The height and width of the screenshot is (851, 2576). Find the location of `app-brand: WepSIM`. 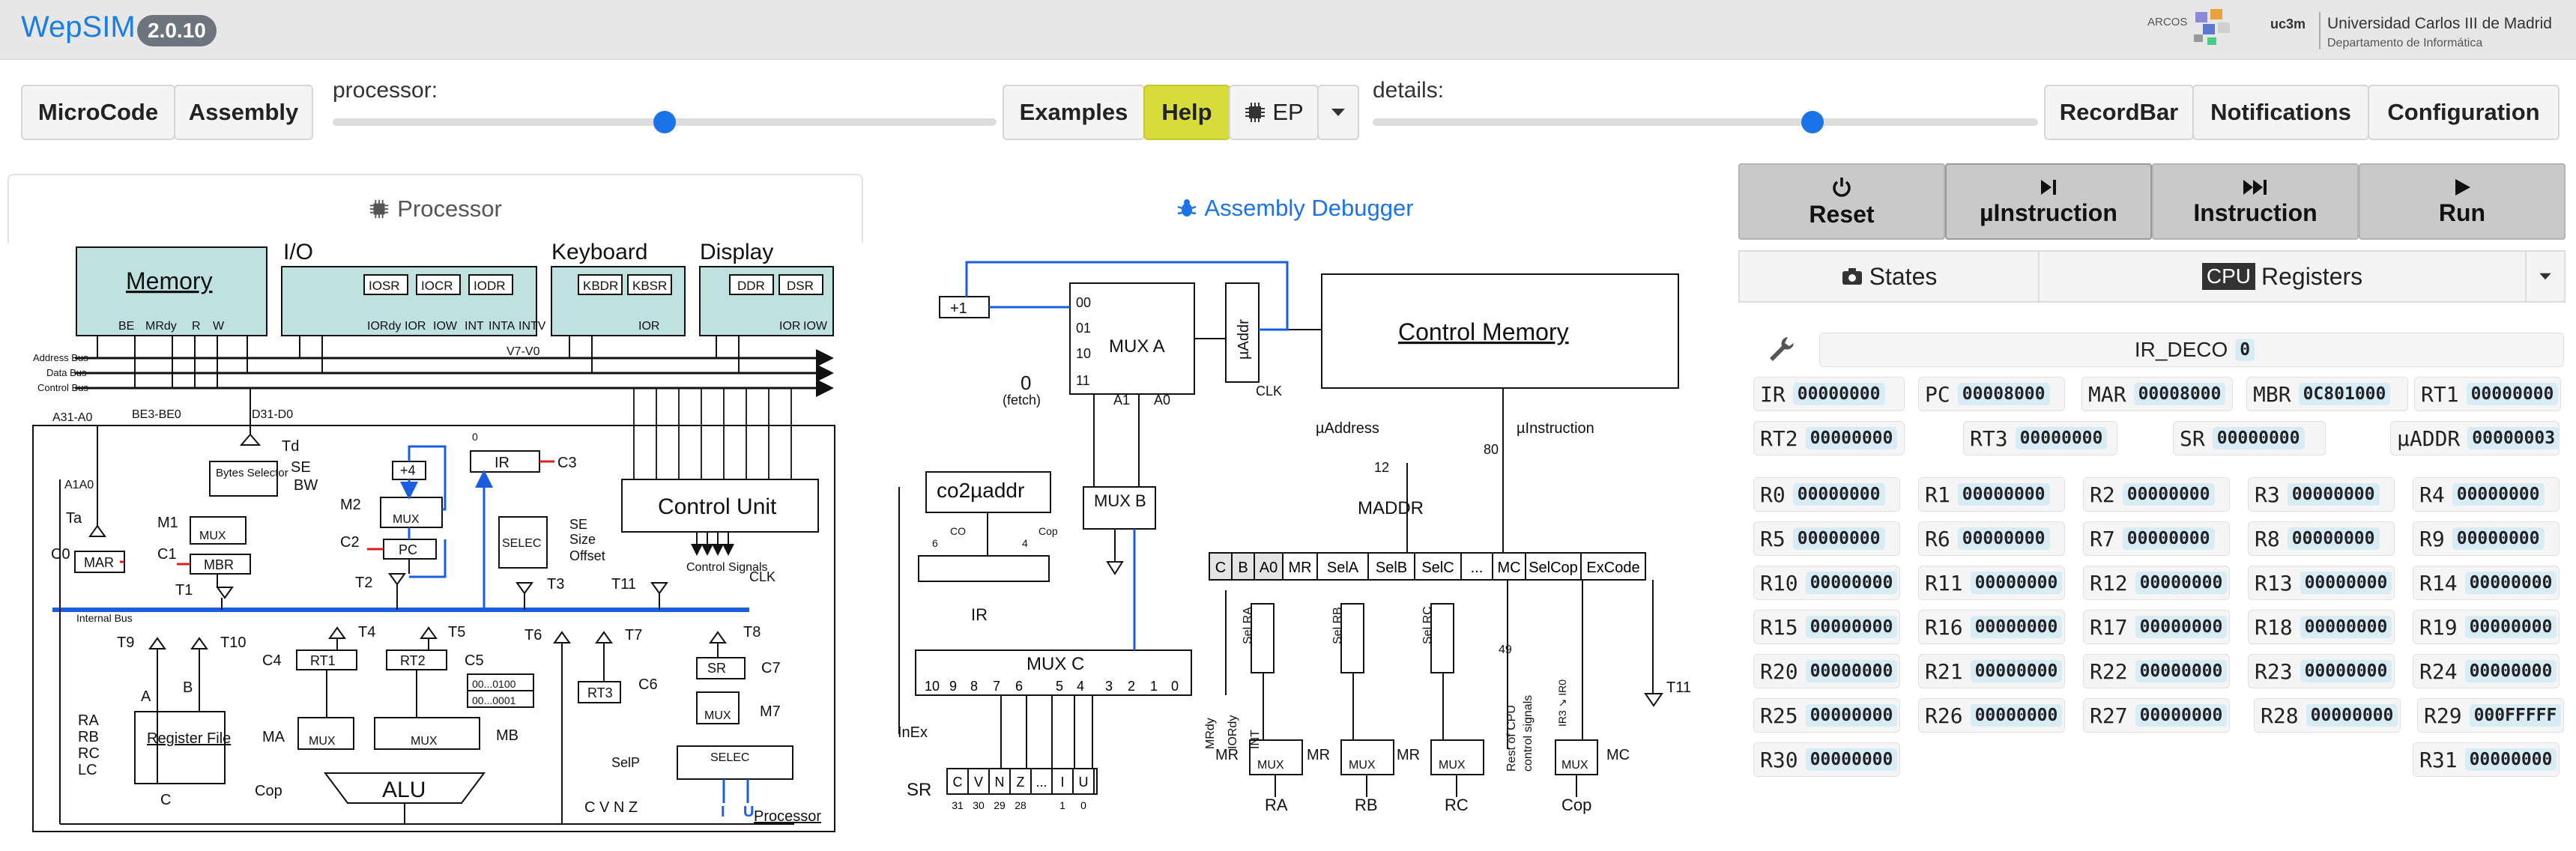

app-brand: WepSIM is located at coordinates (78, 27).